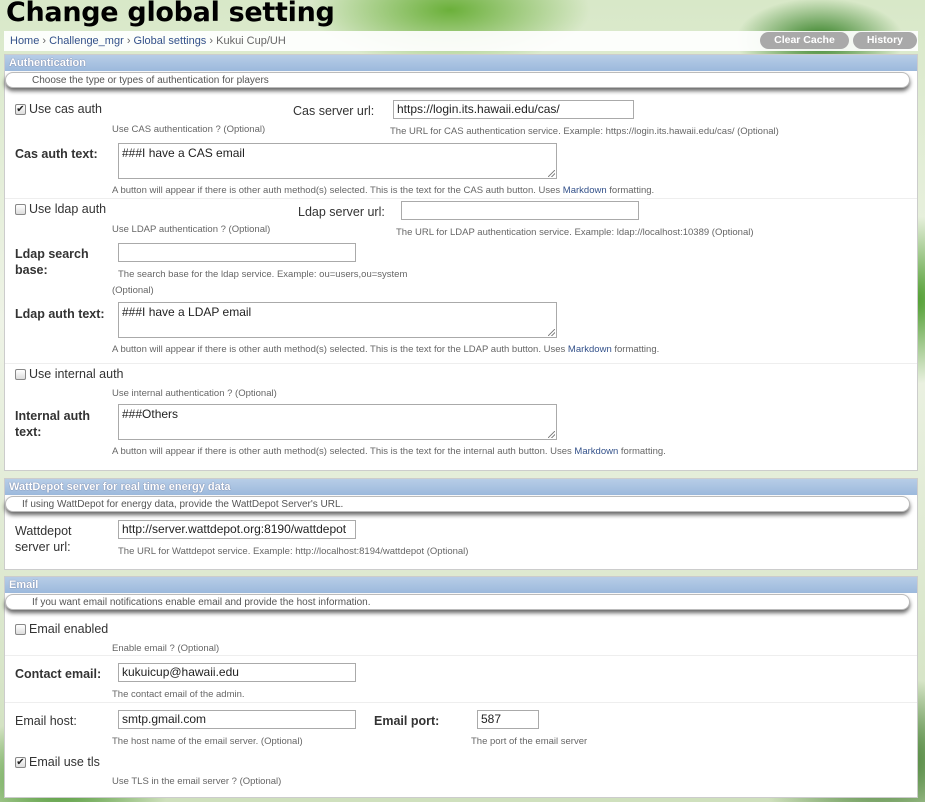  I want to click on email-use-tls-checkbox: ✔, so click(20, 762).